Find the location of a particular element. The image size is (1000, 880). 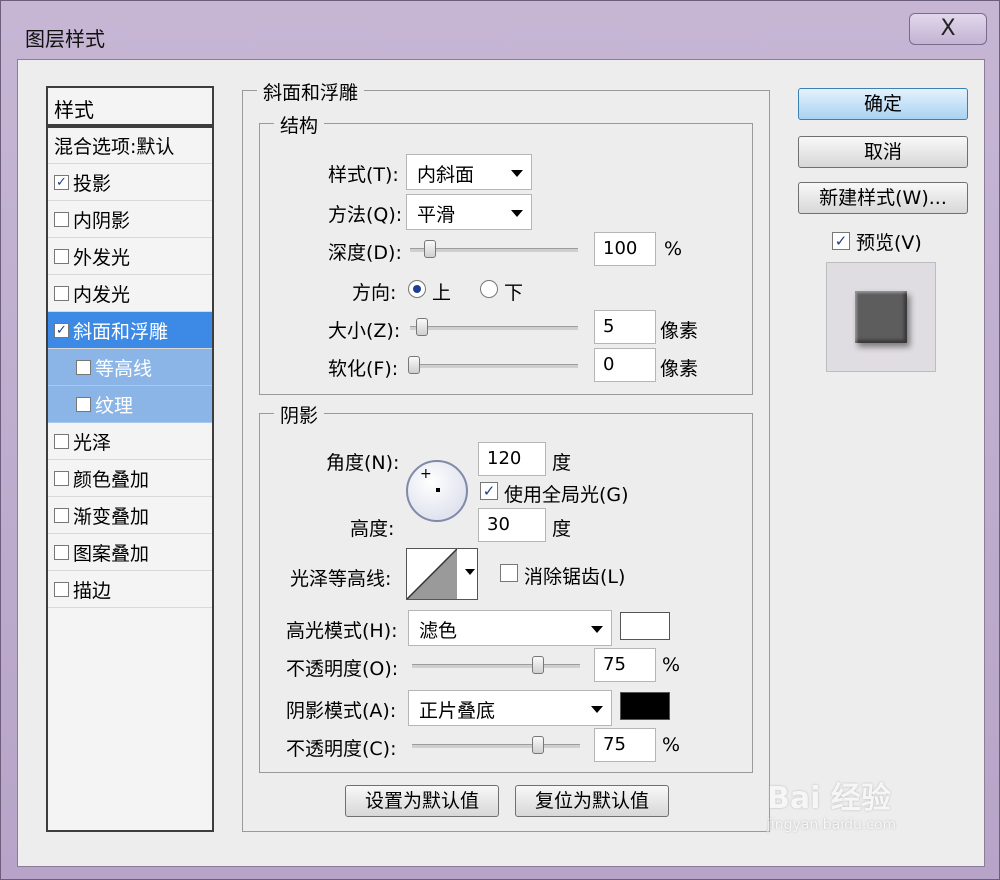

style-item-gradient-overlay: 渐变叠加 is located at coordinates (130, 515).